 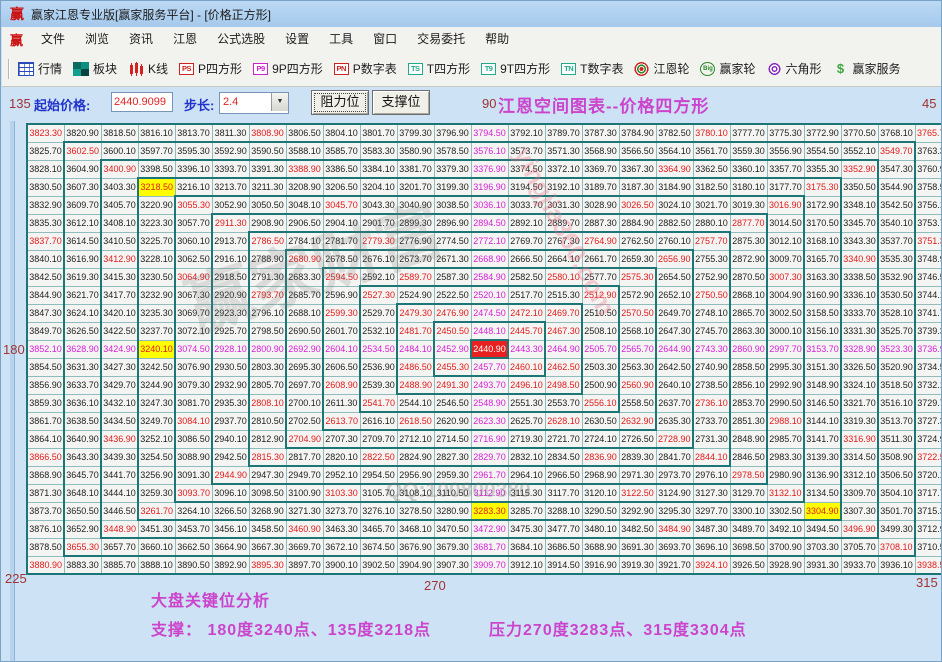 What do you see at coordinates (254, 103) in the screenshot?
I see `step-combobox: 2.4 ▼` at bounding box center [254, 103].